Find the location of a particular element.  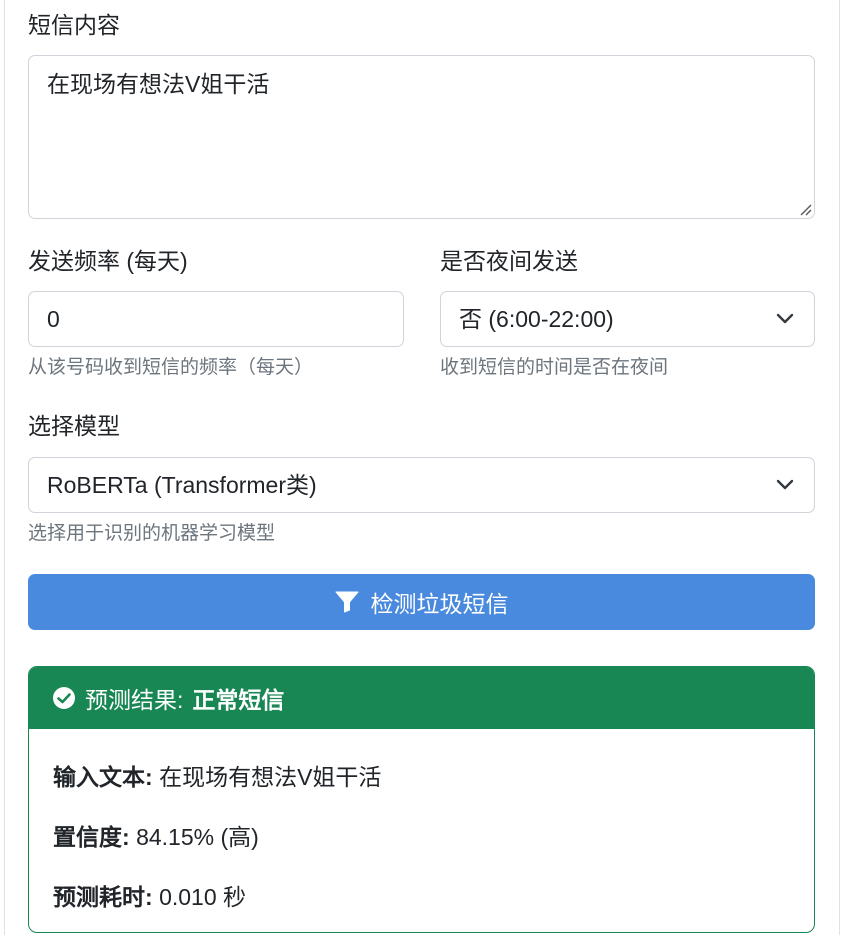

detect-button-label: 检测垃圾短信 is located at coordinates (439, 604).